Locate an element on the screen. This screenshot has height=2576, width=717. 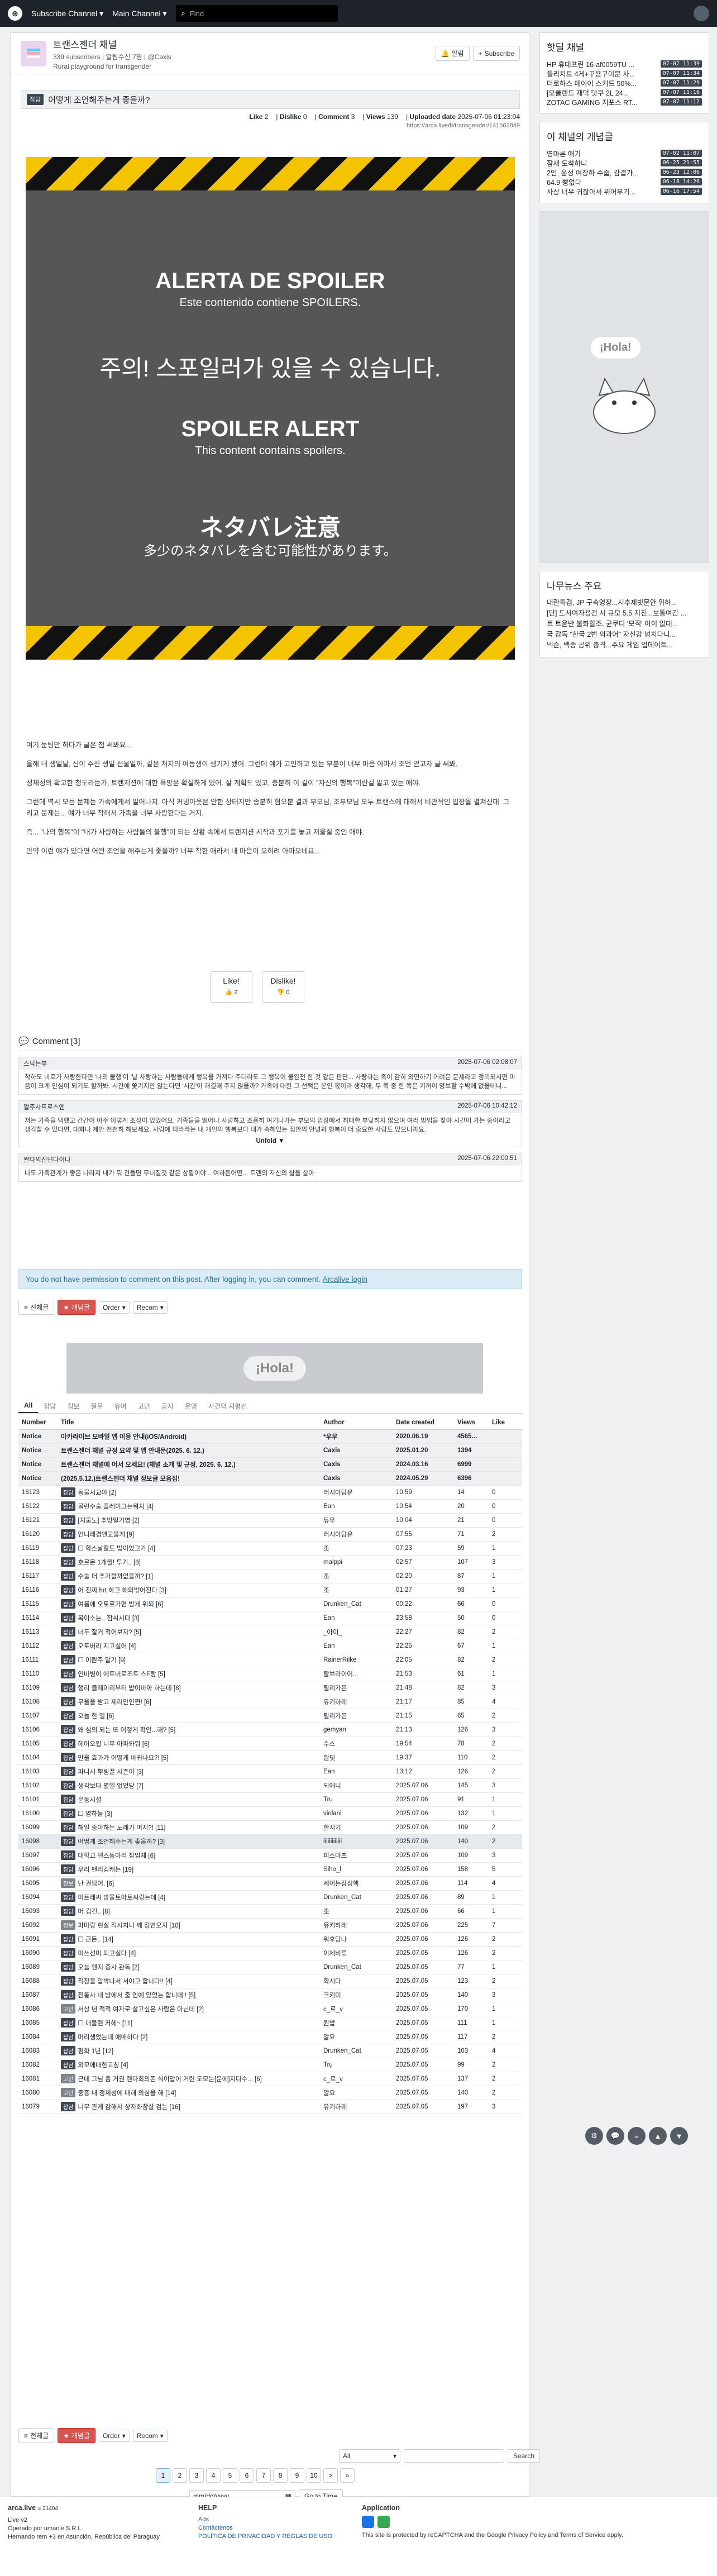
row-title: 잡담 ☐ 학스날절도 밥이었고가 [4] is located at coordinates (189, 1548).